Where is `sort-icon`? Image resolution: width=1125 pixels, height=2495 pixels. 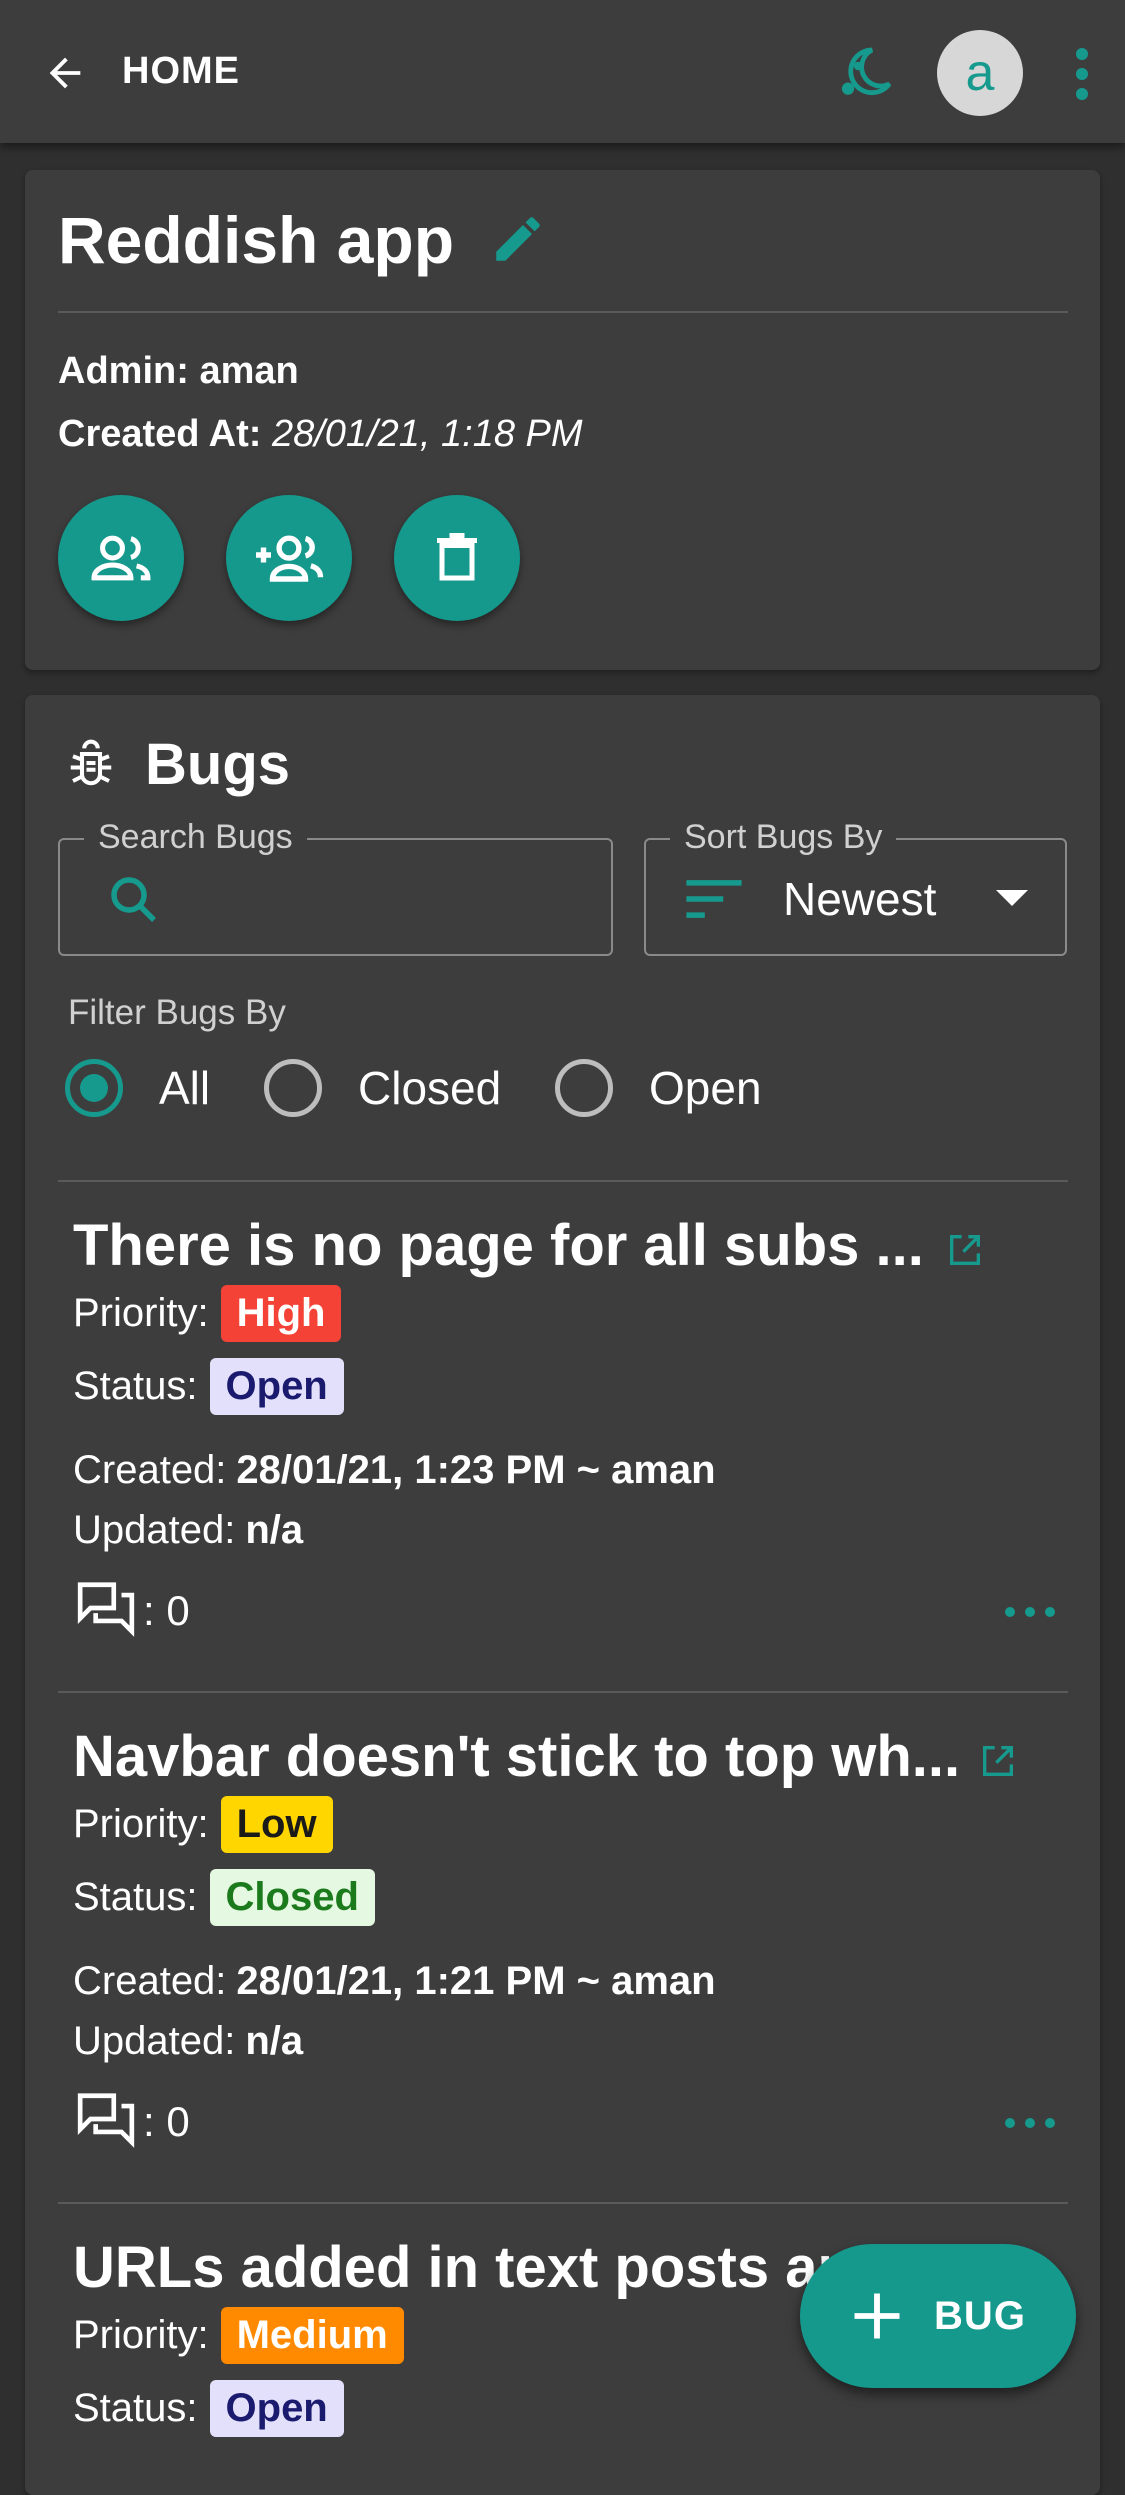 sort-icon is located at coordinates (714, 899).